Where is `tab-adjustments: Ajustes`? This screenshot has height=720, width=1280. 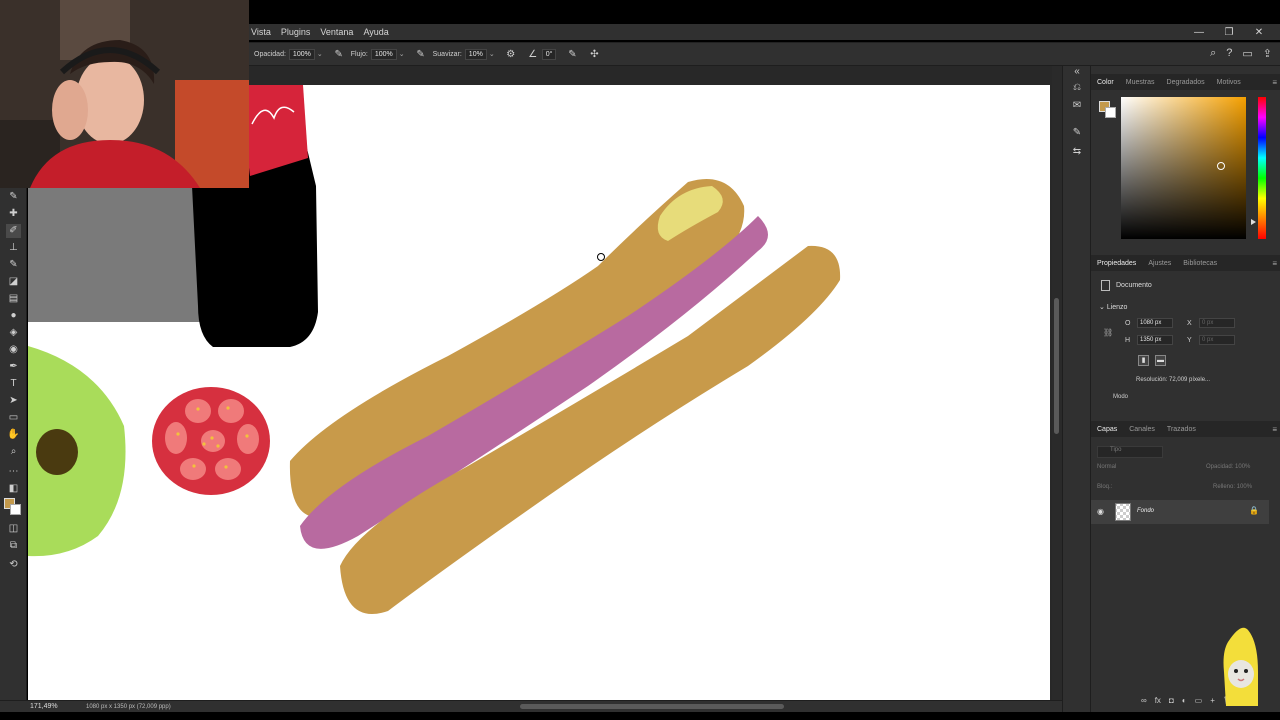 tab-adjustments: Ajustes is located at coordinates (1159, 263).